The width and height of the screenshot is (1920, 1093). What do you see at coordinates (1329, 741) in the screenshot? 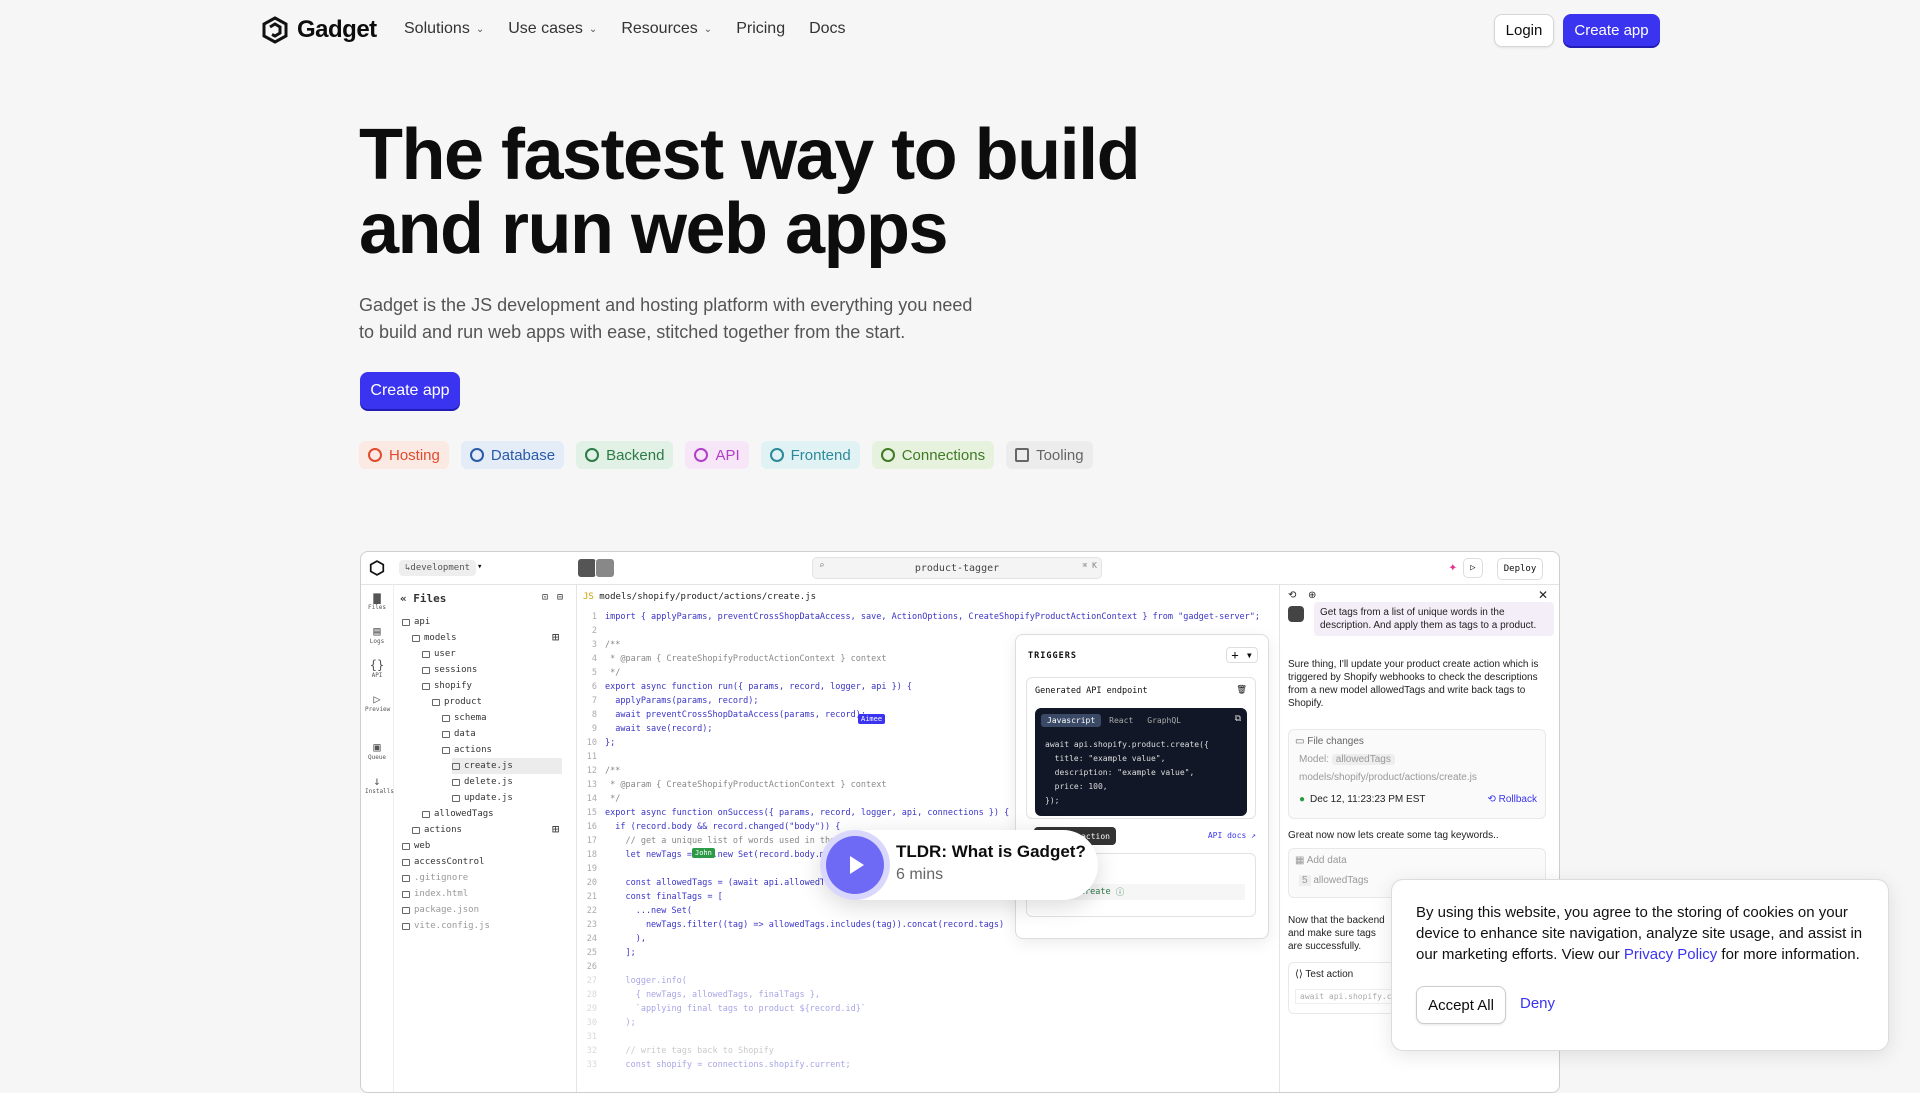
I see `file-changes-title: ▭ File changes` at bounding box center [1329, 741].